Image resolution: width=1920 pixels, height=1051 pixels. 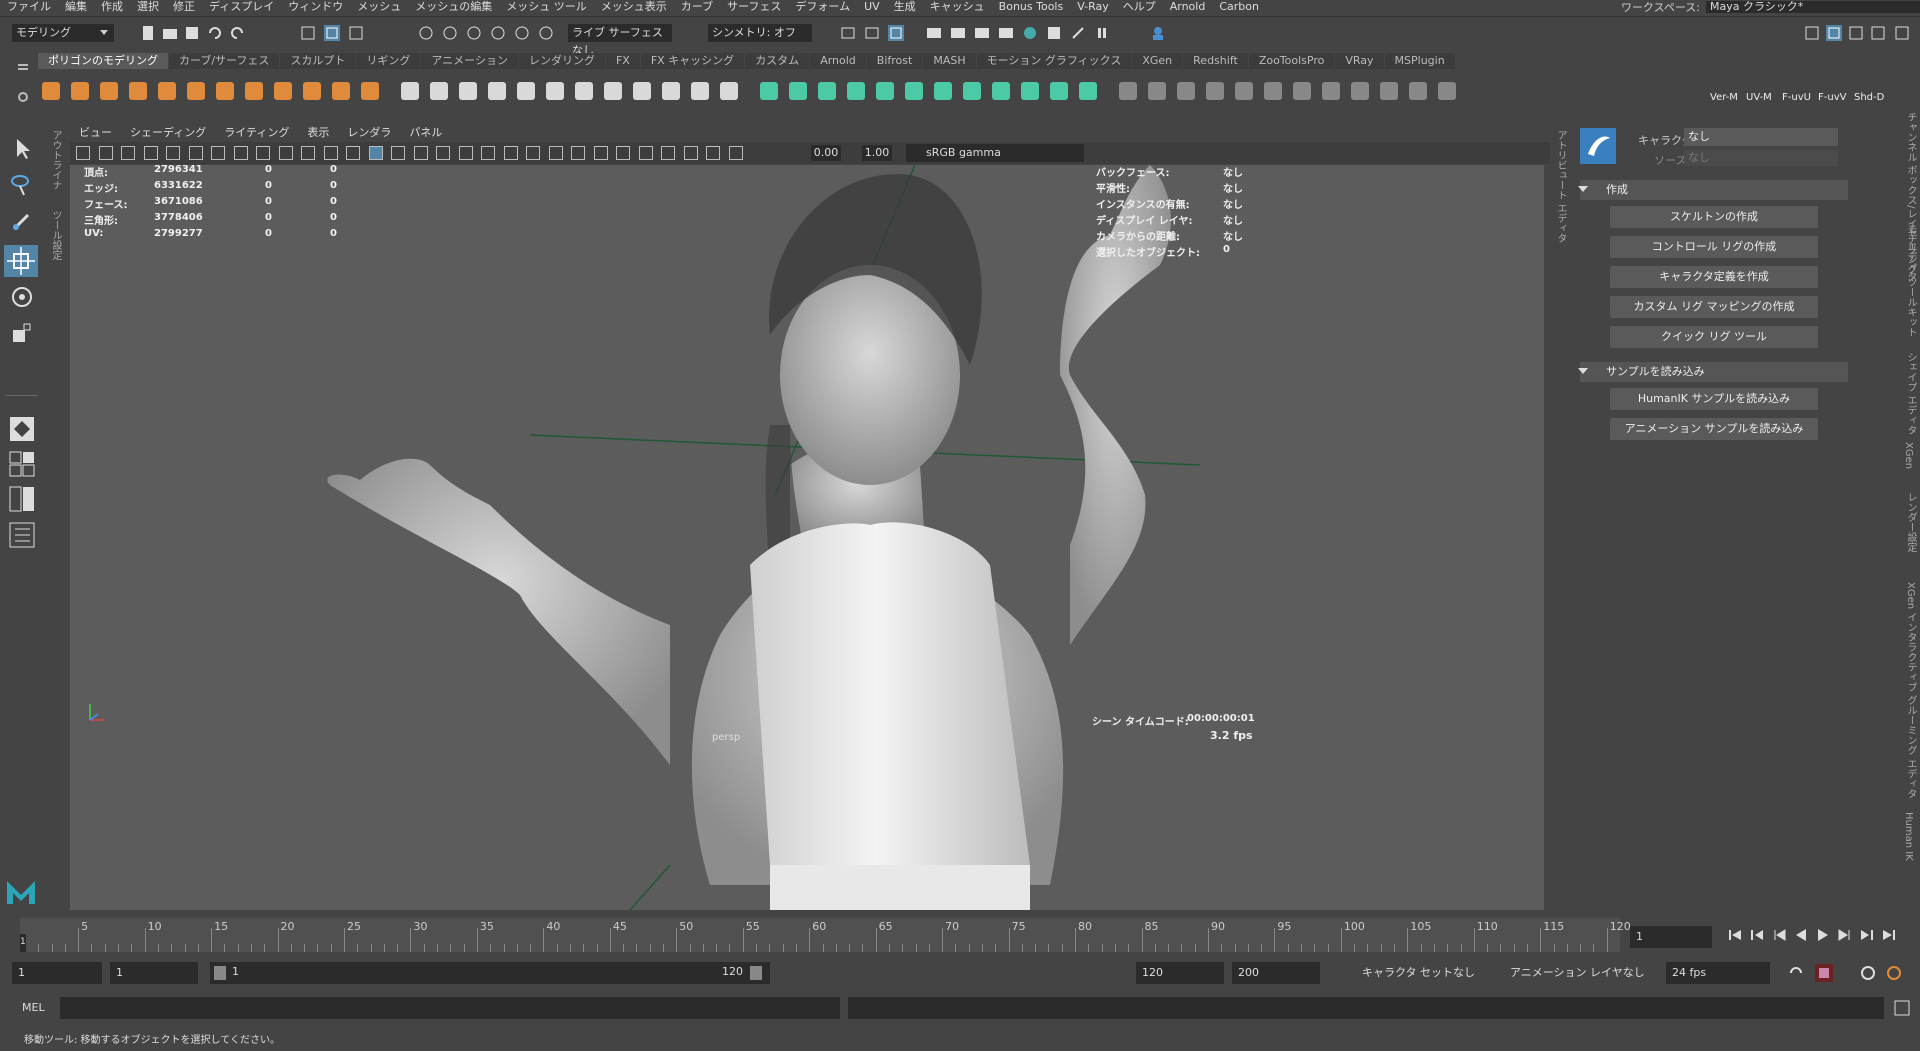 What do you see at coordinates (697, 7) in the screenshot?
I see `menu-item: カーブ` at bounding box center [697, 7].